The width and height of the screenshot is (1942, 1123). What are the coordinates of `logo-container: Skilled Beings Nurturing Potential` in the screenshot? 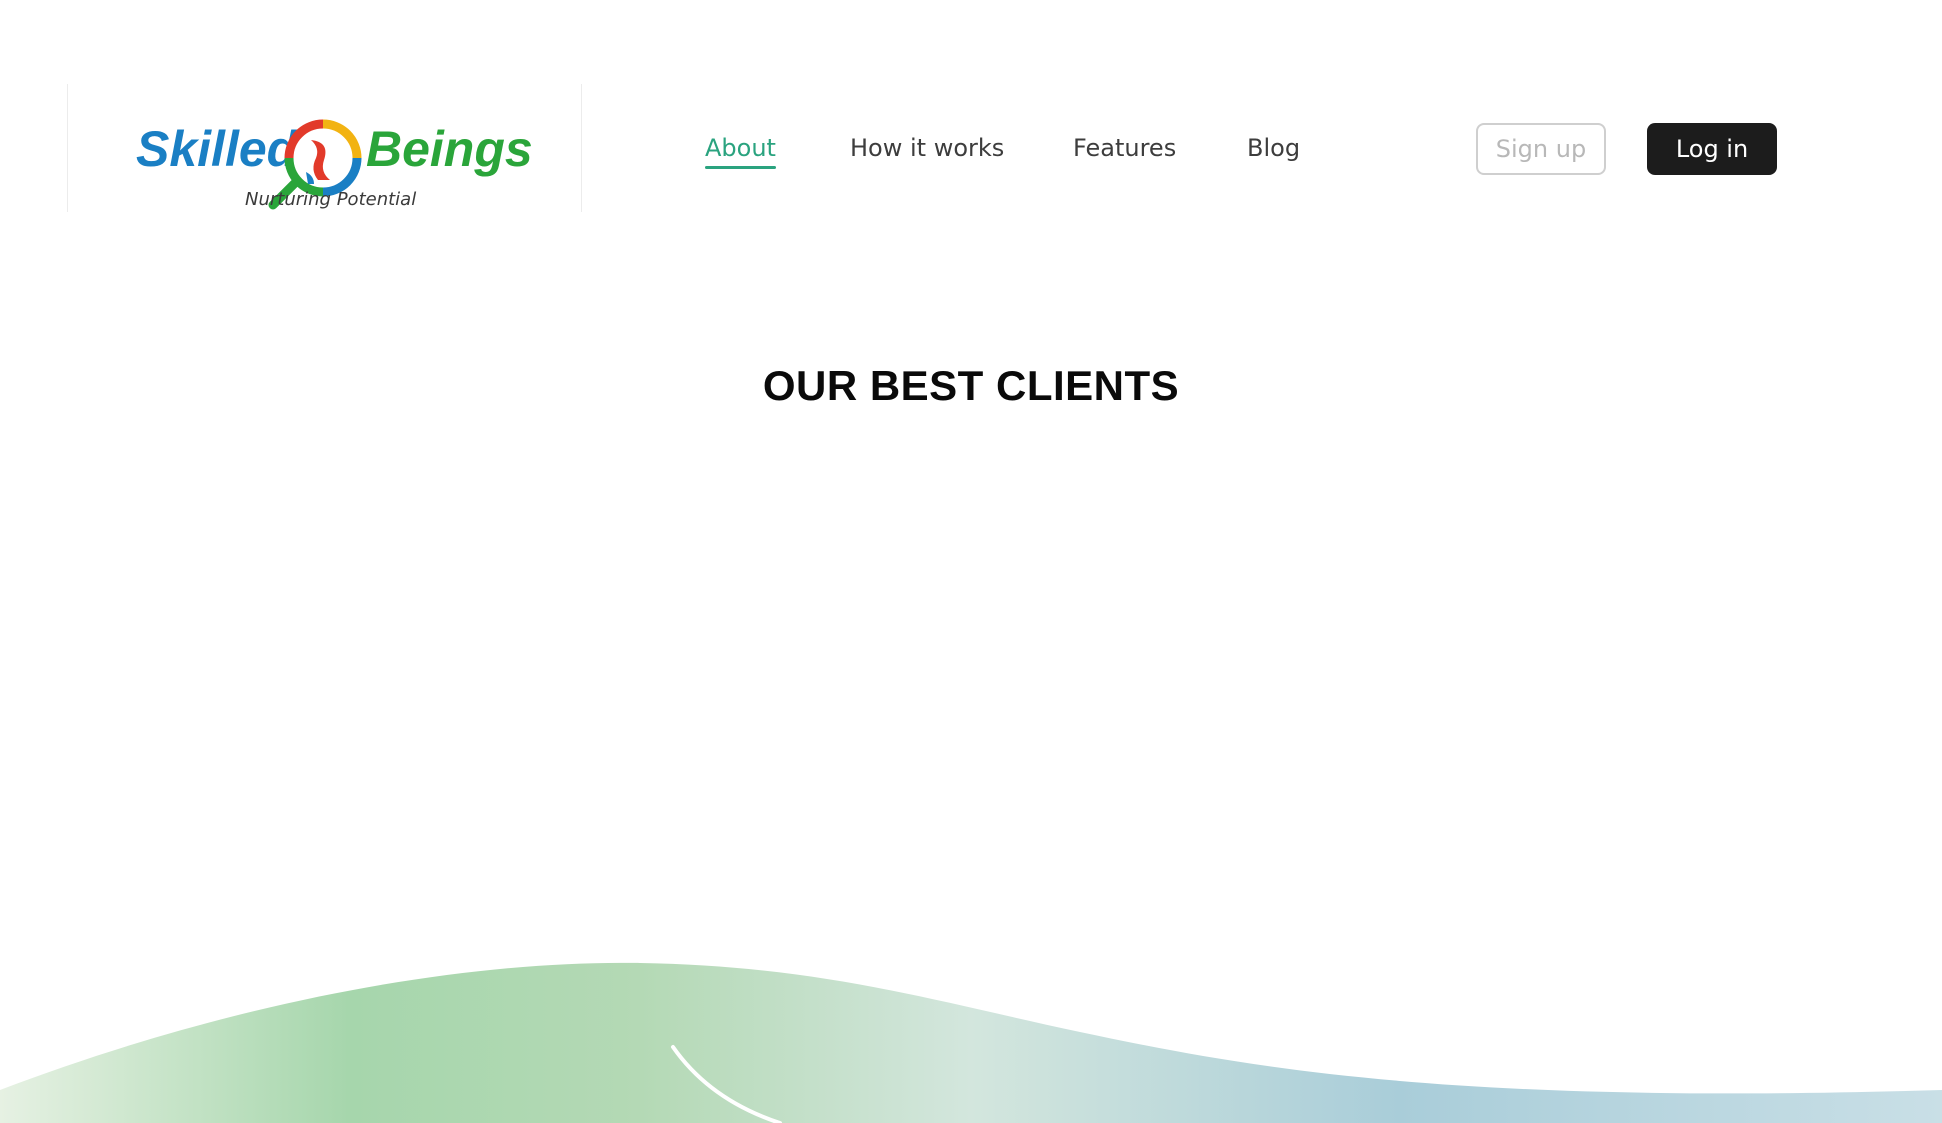 It's located at (324, 148).